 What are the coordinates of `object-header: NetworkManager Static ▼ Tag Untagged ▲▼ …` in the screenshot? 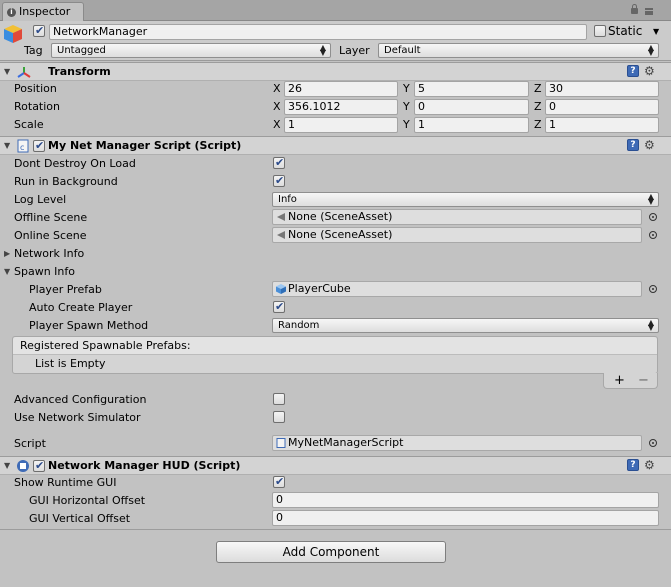 It's located at (335, 41).